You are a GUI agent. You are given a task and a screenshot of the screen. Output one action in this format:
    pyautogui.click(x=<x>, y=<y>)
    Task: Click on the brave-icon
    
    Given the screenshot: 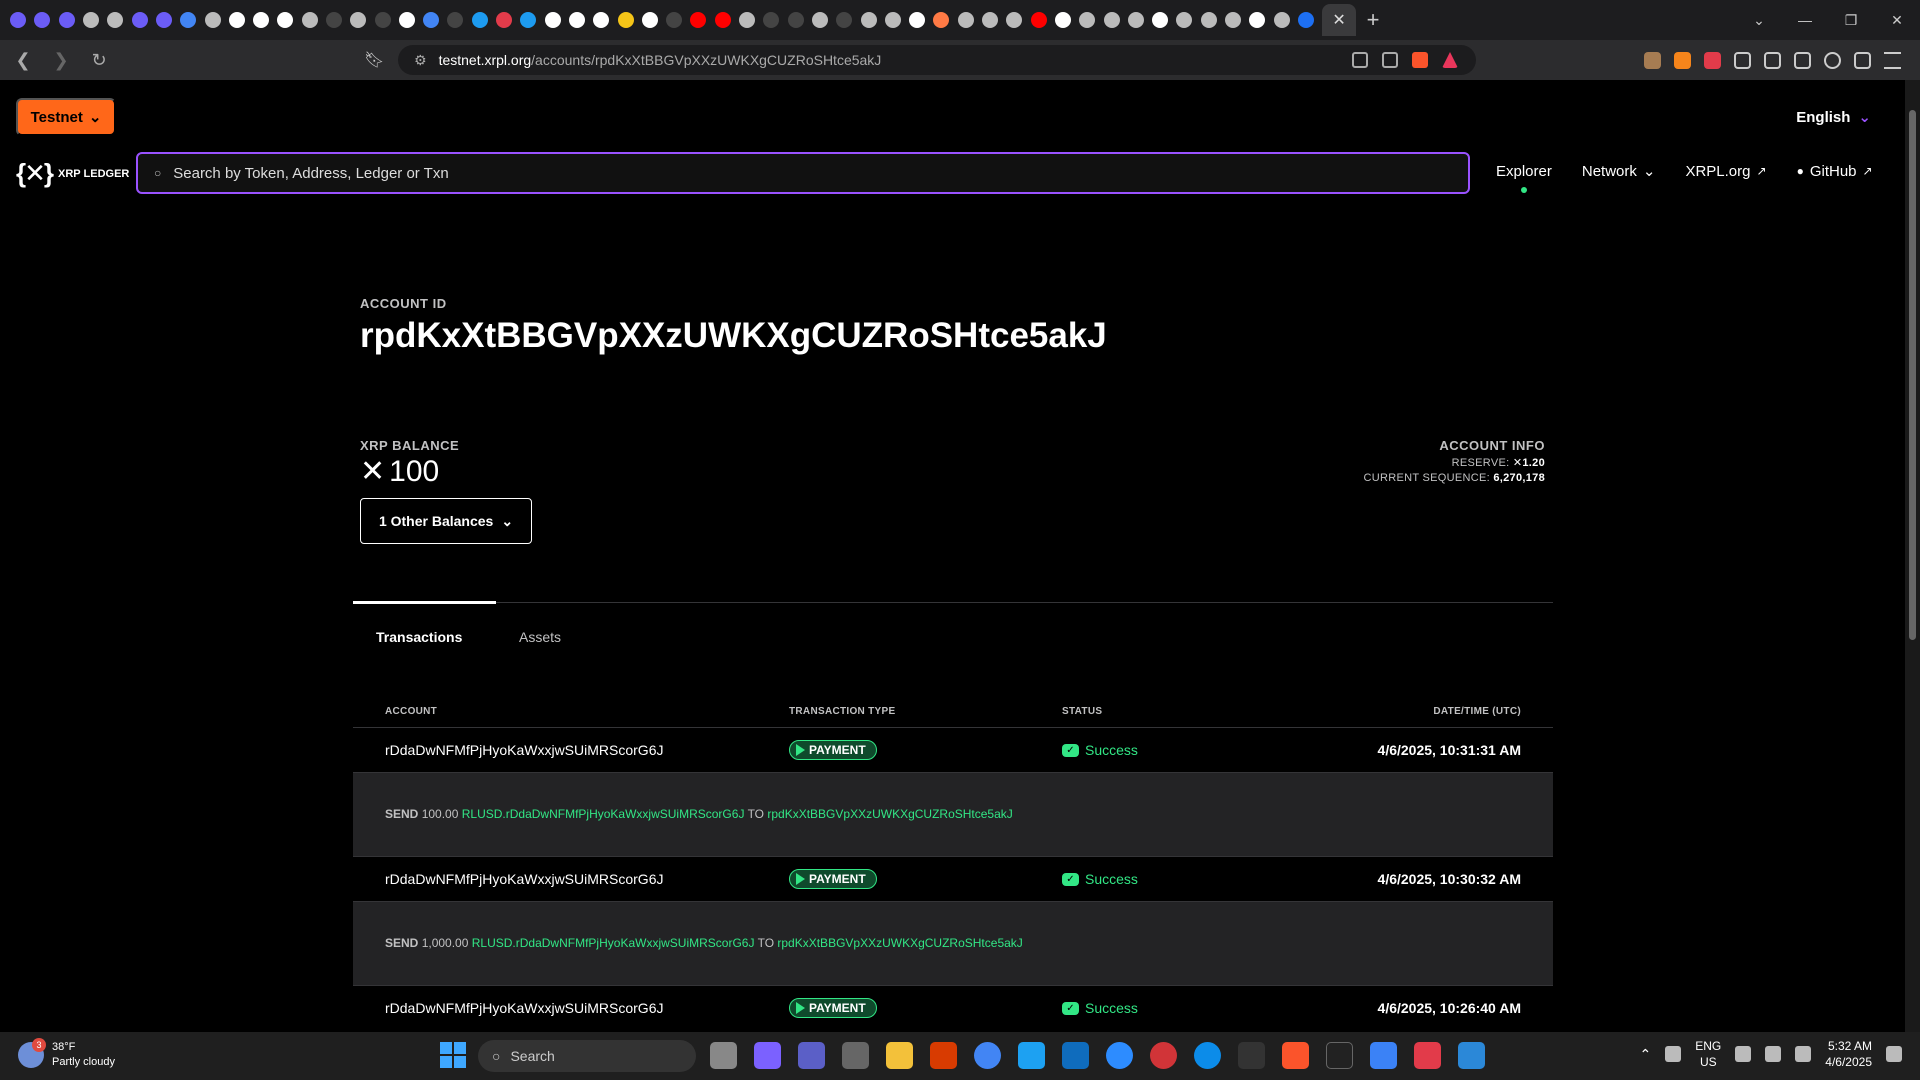 What is the action you would take?
    pyautogui.click(x=1295, y=1055)
    